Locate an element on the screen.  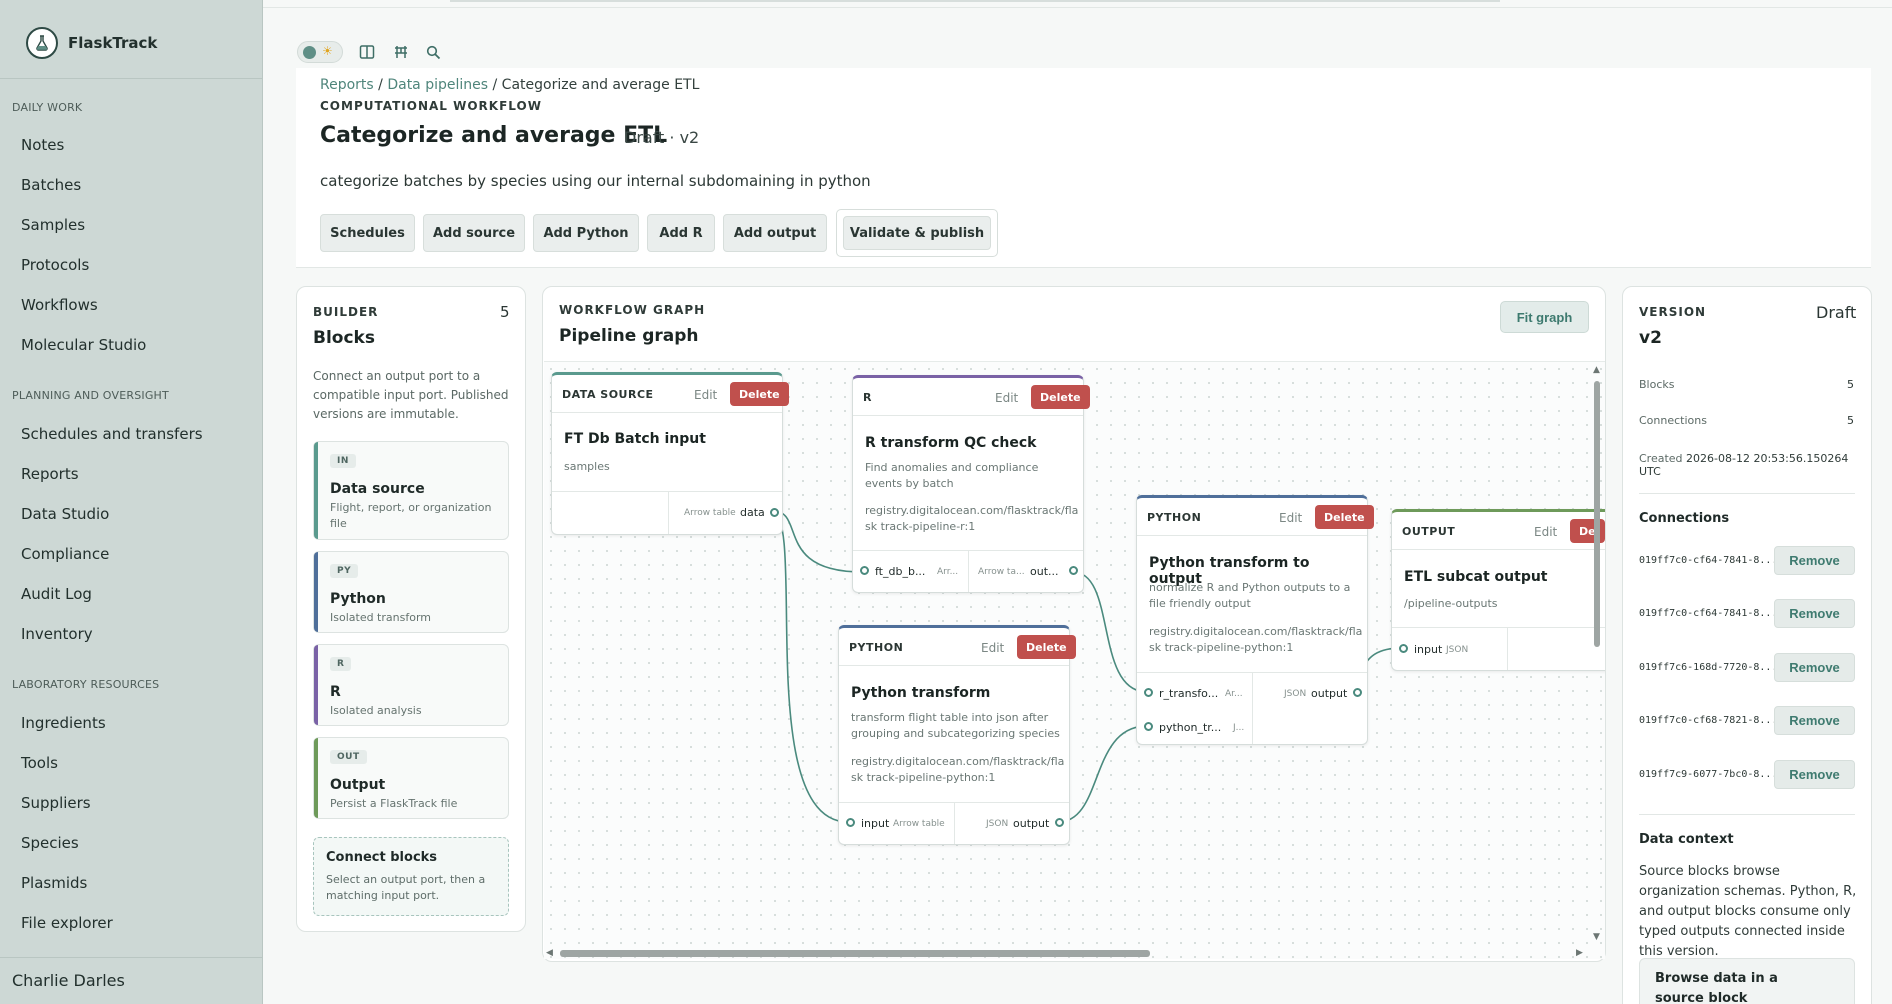
sidebar-item-data-studio: Data Studio is located at coordinates (65, 514).